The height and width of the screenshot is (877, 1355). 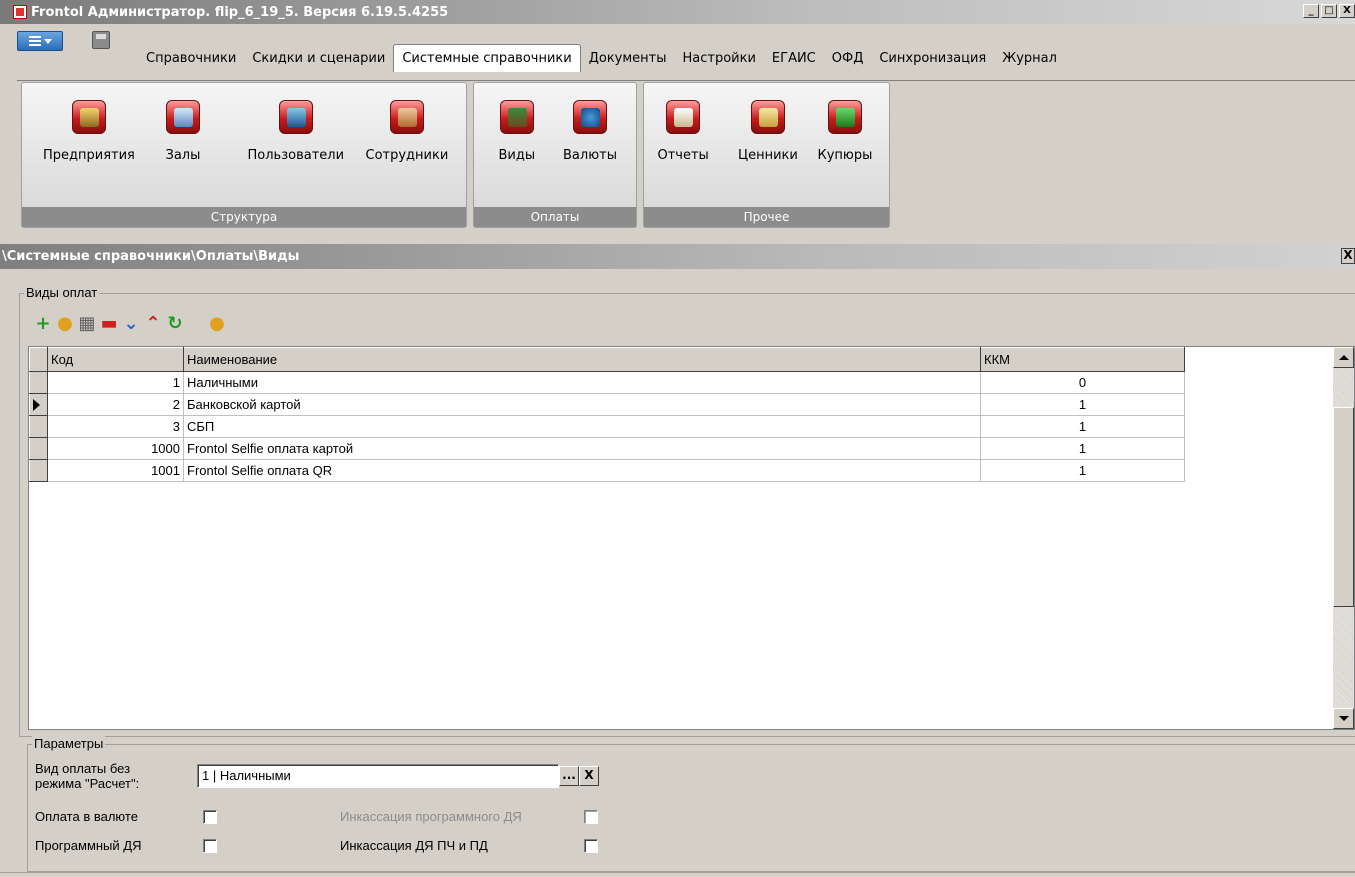 What do you see at coordinates (582, 470) in the screenshot?
I see `cell-name: Frontol Selfie оплата QR` at bounding box center [582, 470].